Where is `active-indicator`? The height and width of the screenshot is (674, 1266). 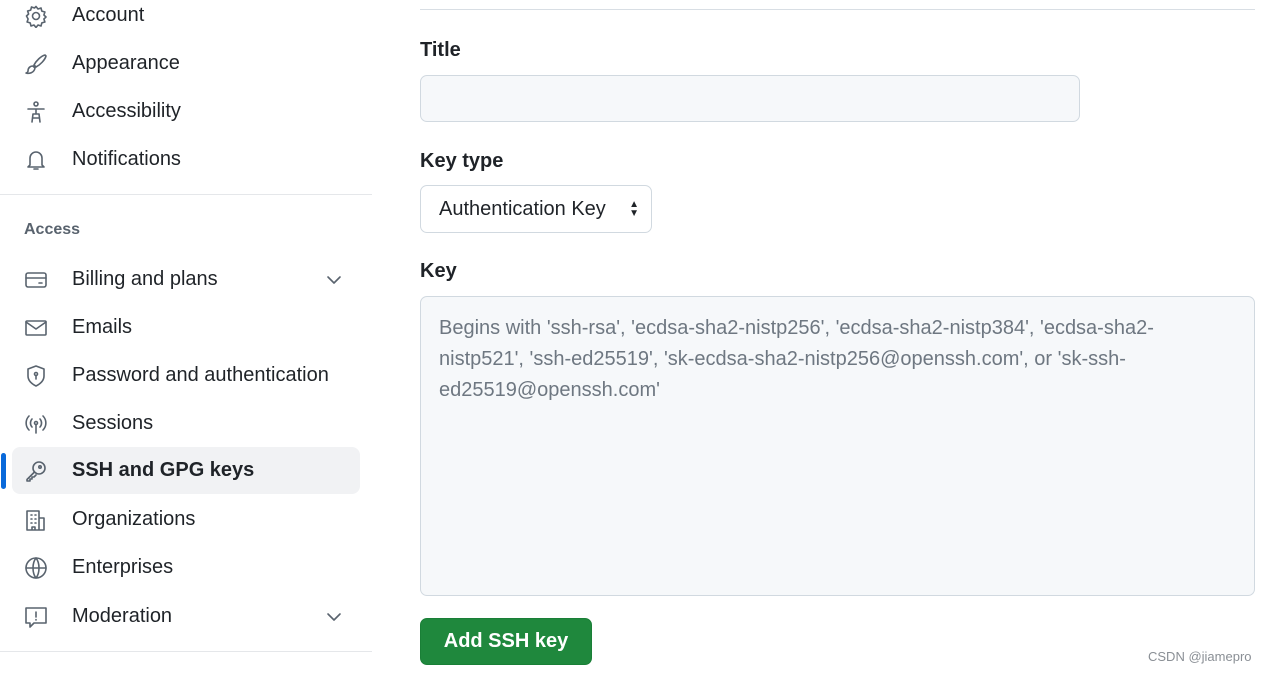
active-indicator is located at coordinates (3, 471).